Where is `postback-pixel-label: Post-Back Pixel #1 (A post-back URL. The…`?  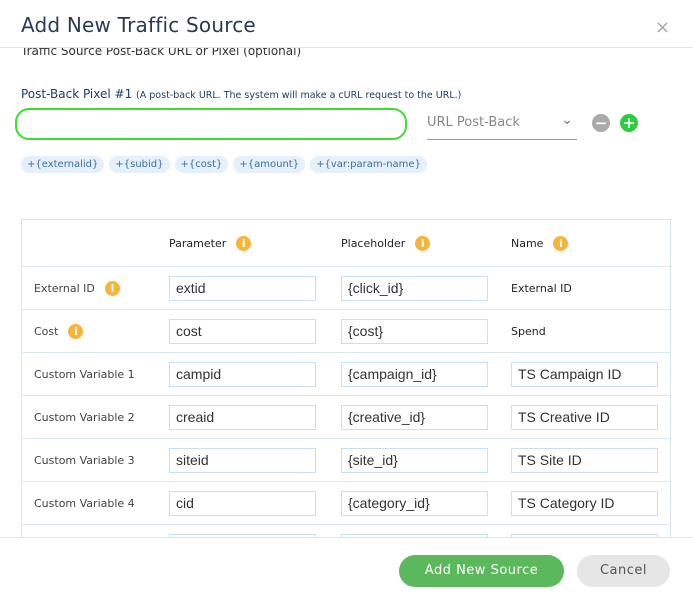
postback-pixel-label: Post-Back Pixel #1 (A post-back URL. The… is located at coordinates (241, 94).